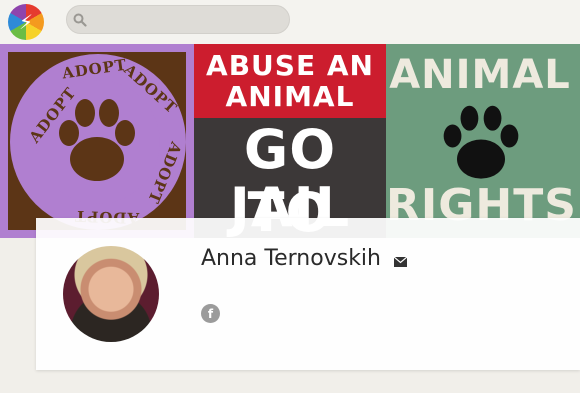  I want to click on mail-icon, so click(400, 263).